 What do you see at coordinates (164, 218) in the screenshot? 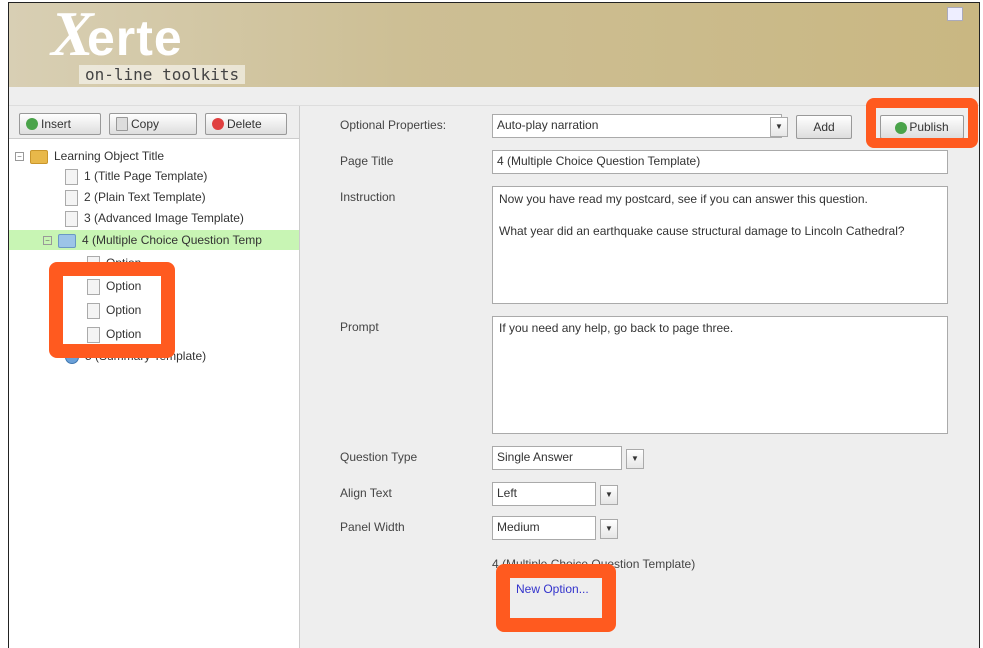
I see `tree-item-label: 3 (Advanced Image Template)` at bounding box center [164, 218].